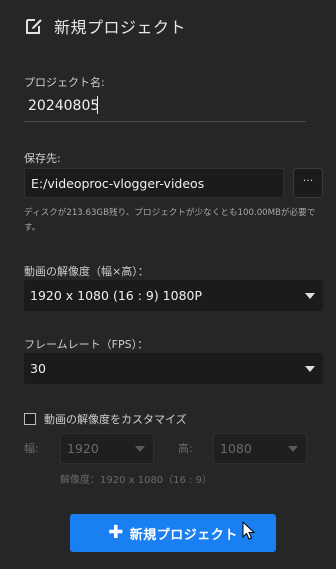 This screenshot has height=569, width=336. I want to click on project-name-label: プロジェクト名:, so click(64, 82).